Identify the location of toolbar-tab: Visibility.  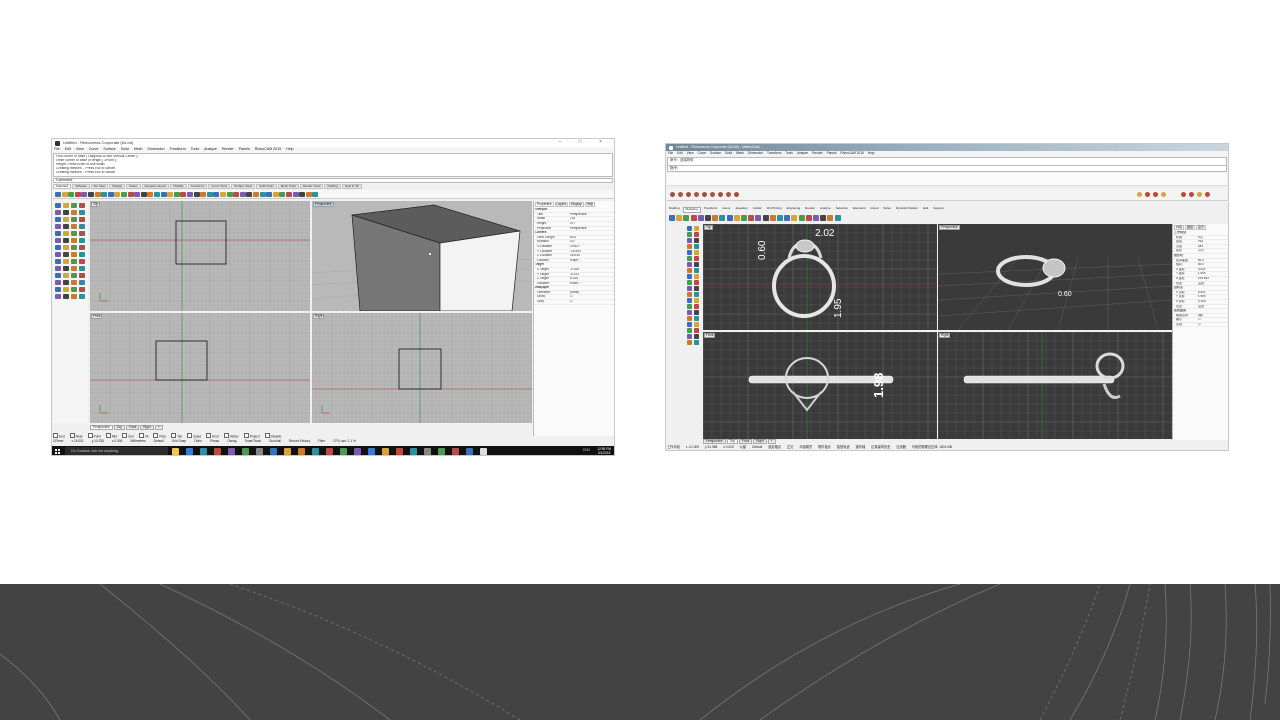
(178, 186).